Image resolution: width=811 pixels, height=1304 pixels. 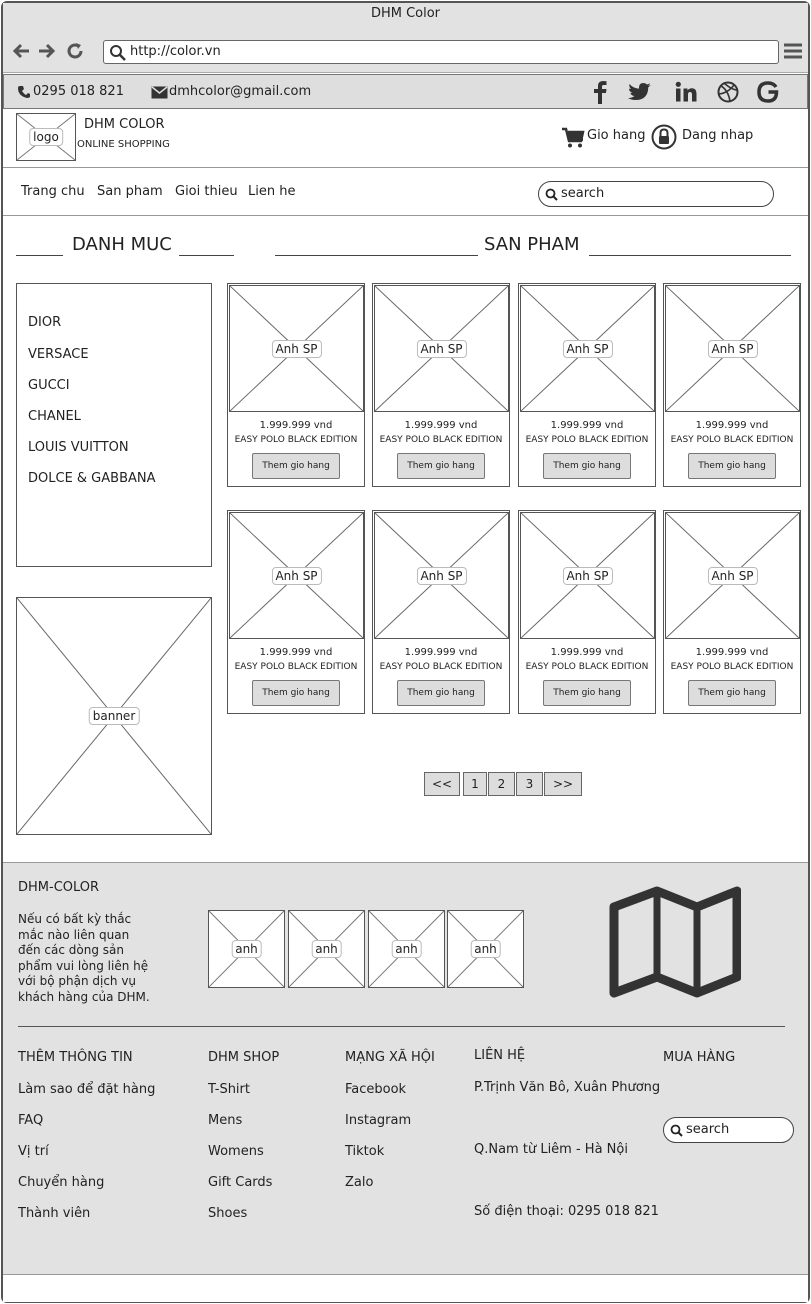 What do you see at coordinates (53, 191) in the screenshot?
I see `menu-item-home: Trang chu` at bounding box center [53, 191].